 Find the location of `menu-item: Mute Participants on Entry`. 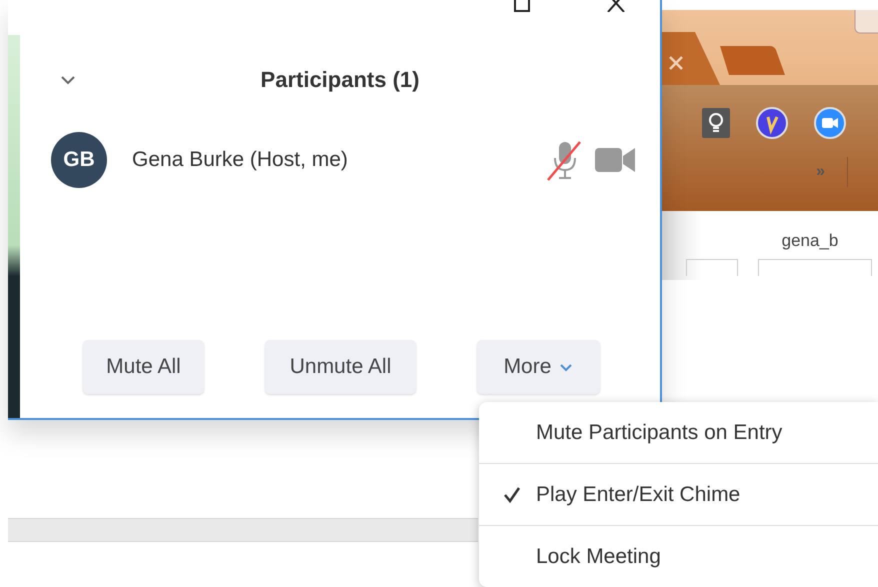

menu-item: Mute Participants on Entry is located at coordinates (678, 433).